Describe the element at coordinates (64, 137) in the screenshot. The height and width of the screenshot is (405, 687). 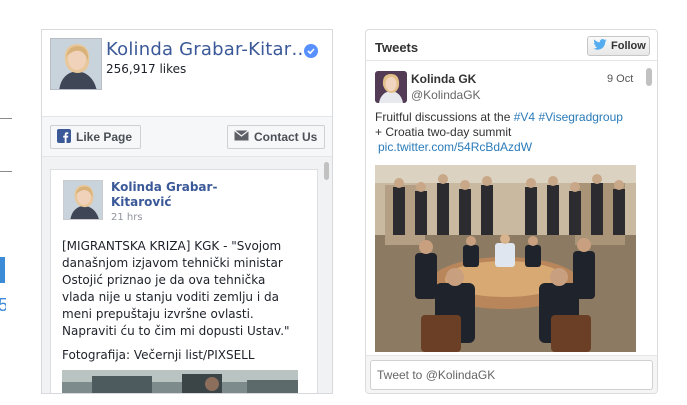
I see `facebook-f-icon` at that location.